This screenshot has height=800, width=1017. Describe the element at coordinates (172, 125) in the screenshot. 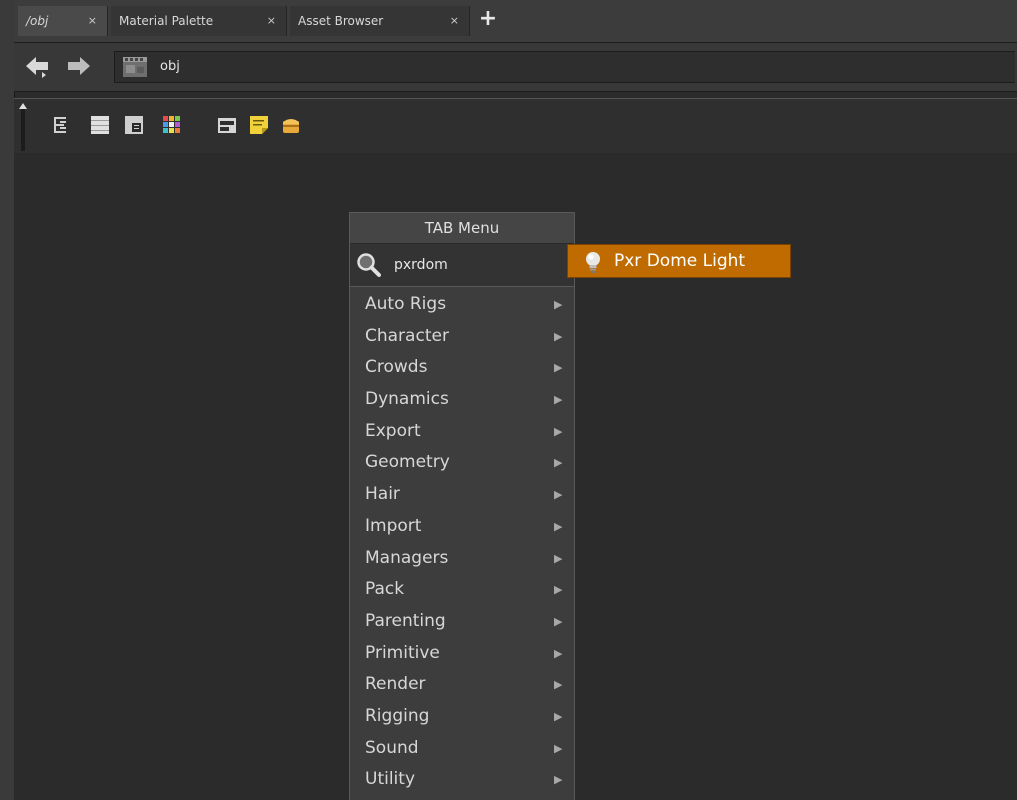

I see `color-palette-icon` at that location.